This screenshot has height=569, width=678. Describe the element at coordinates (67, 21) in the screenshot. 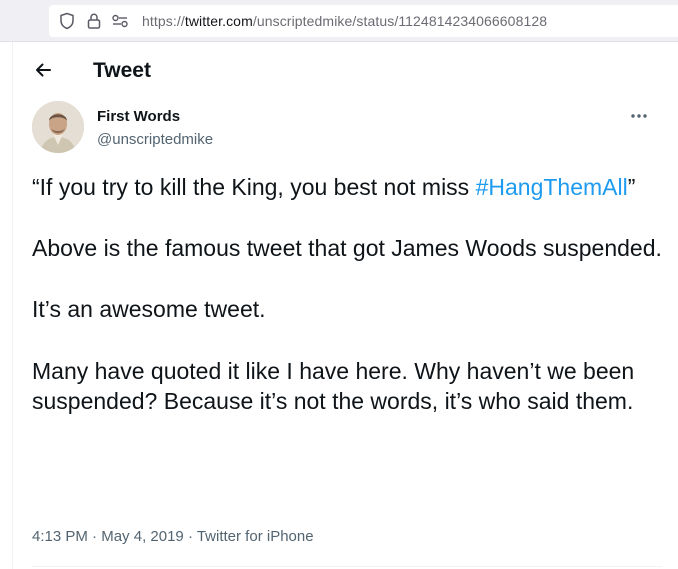

I see `shield-icon` at that location.